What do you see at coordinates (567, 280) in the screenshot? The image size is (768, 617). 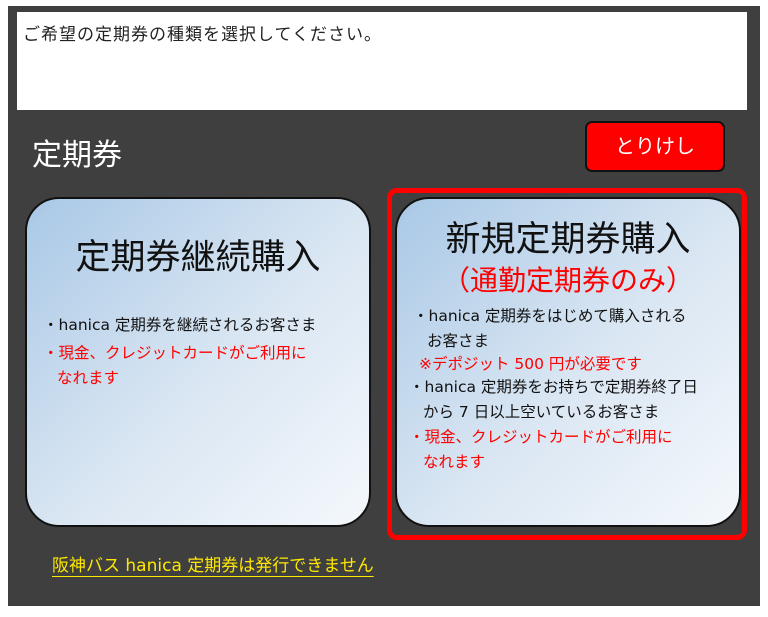 I see `new-purchase-subtitle: （通勤定期券のみ）` at bounding box center [567, 280].